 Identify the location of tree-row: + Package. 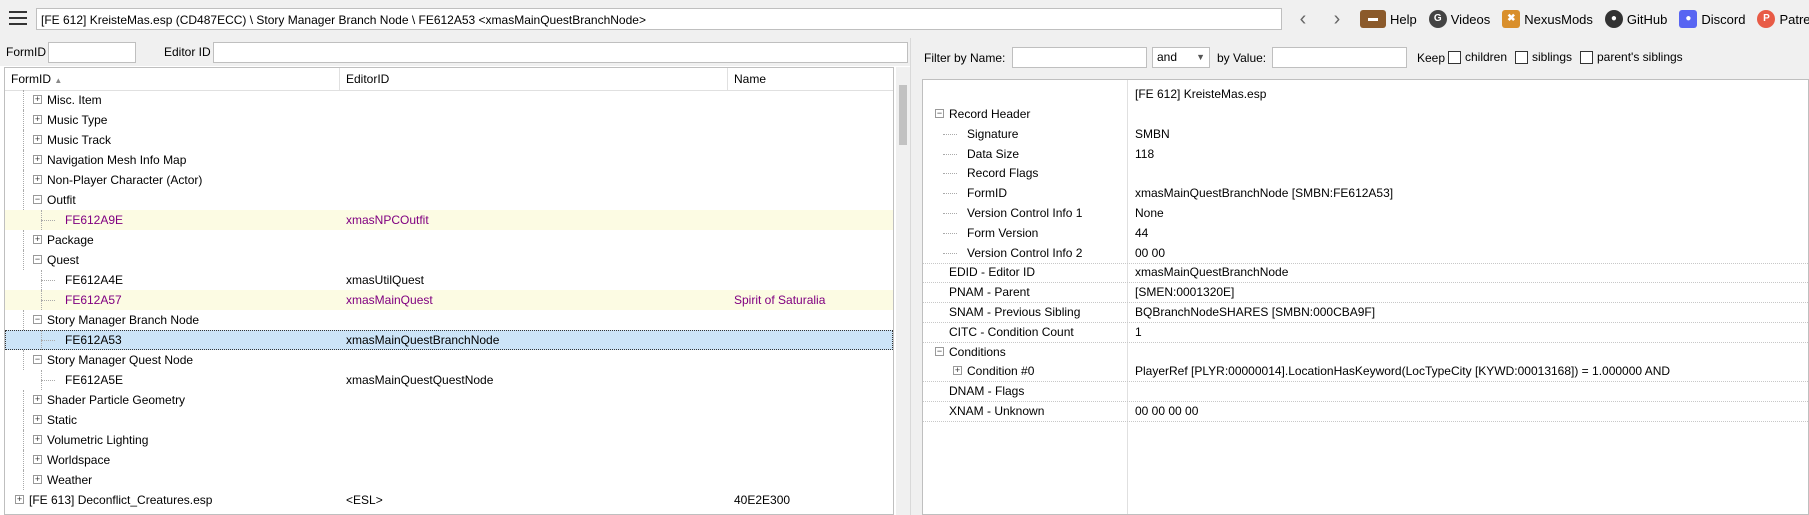
(449, 240).